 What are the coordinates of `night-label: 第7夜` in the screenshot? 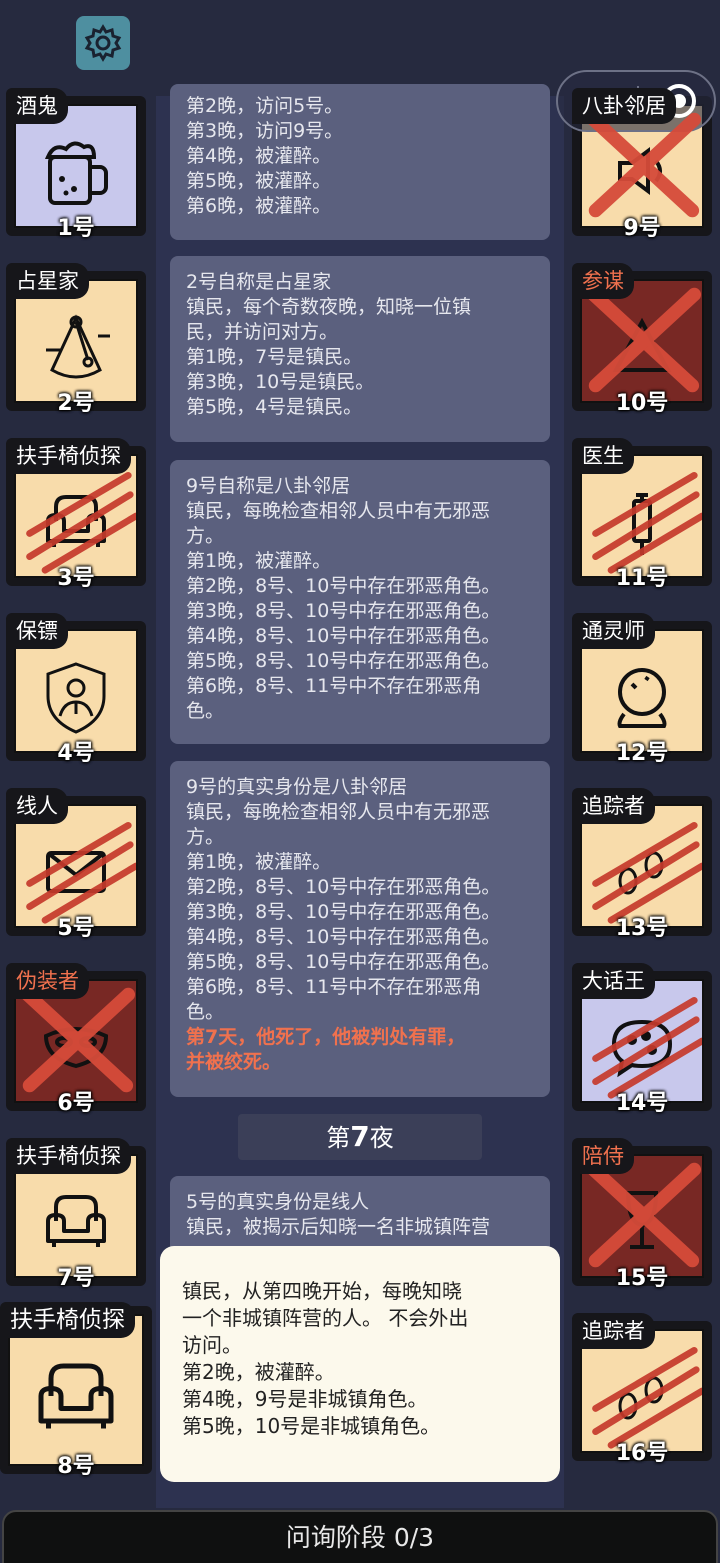 It's located at (360, 1137).